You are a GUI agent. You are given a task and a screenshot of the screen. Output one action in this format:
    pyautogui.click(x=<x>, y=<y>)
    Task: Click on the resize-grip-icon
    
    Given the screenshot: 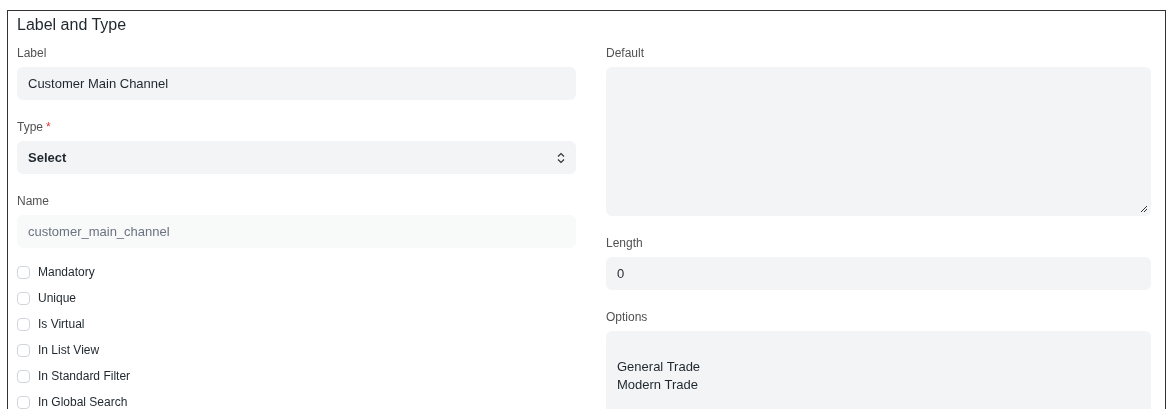 What is the action you would take?
    pyautogui.click(x=1144, y=209)
    